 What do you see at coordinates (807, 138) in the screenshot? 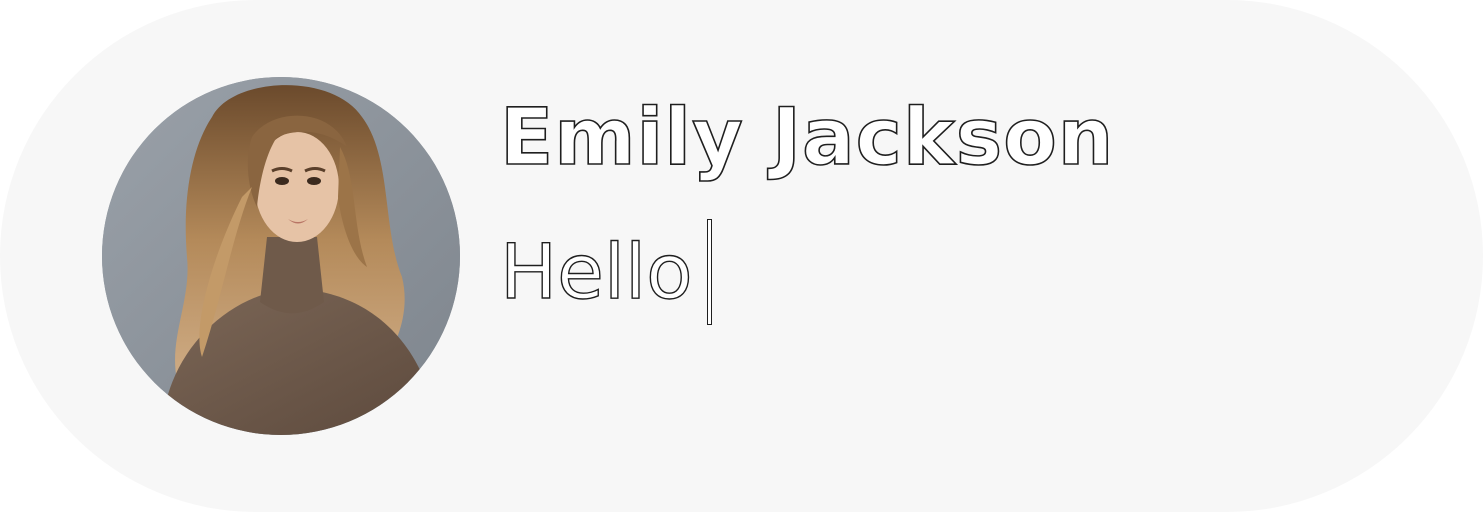
I see `contact-name: Emily Jackson` at bounding box center [807, 138].